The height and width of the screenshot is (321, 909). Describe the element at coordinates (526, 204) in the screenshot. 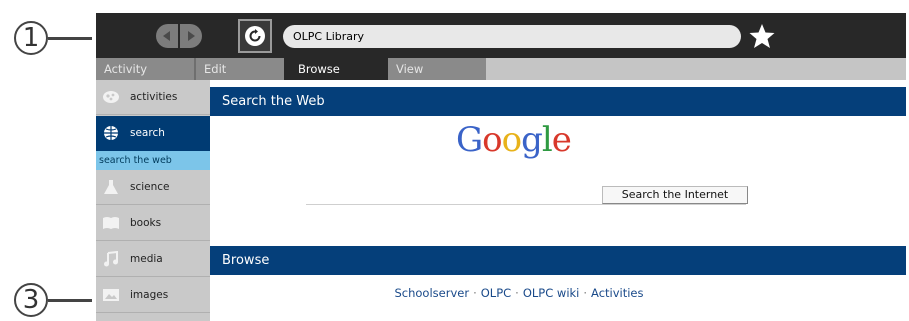

I see `search-input` at that location.